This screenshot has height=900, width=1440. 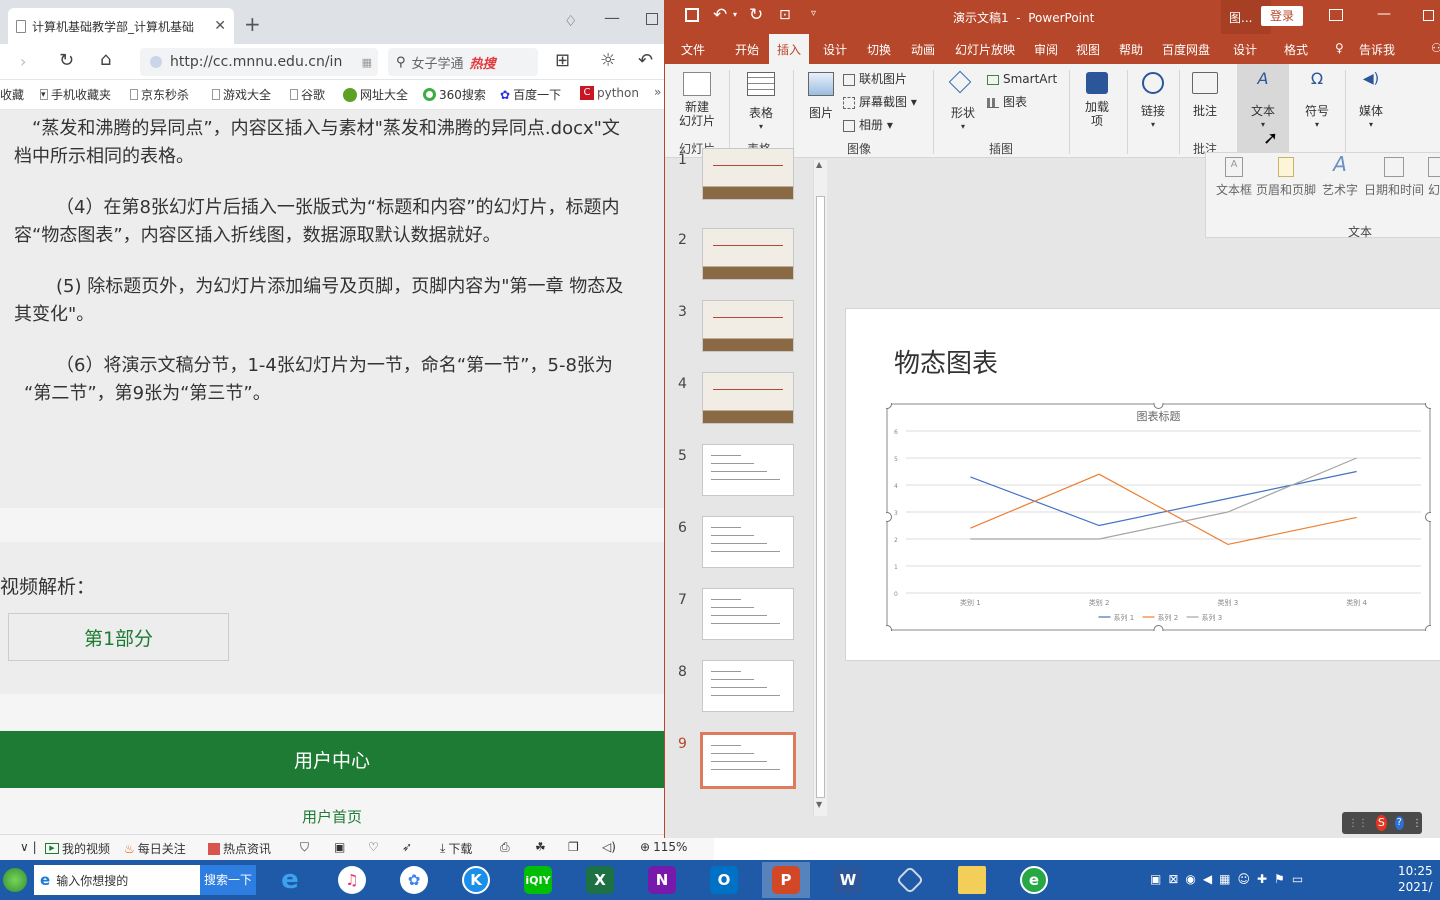 What do you see at coordinates (1415, 879) in the screenshot?
I see `clock: 10:25 2021/` at bounding box center [1415, 879].